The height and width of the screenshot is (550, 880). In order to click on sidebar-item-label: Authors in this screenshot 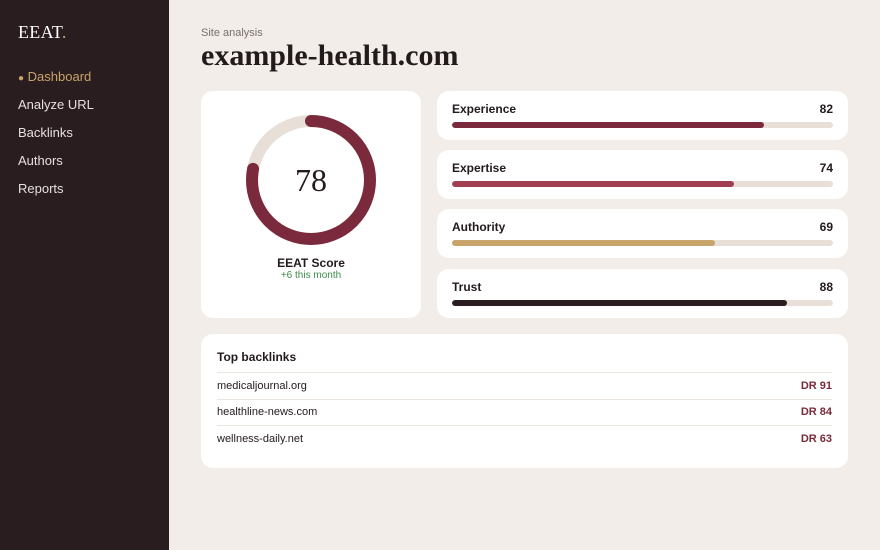, I will do `click(40, 160)`.